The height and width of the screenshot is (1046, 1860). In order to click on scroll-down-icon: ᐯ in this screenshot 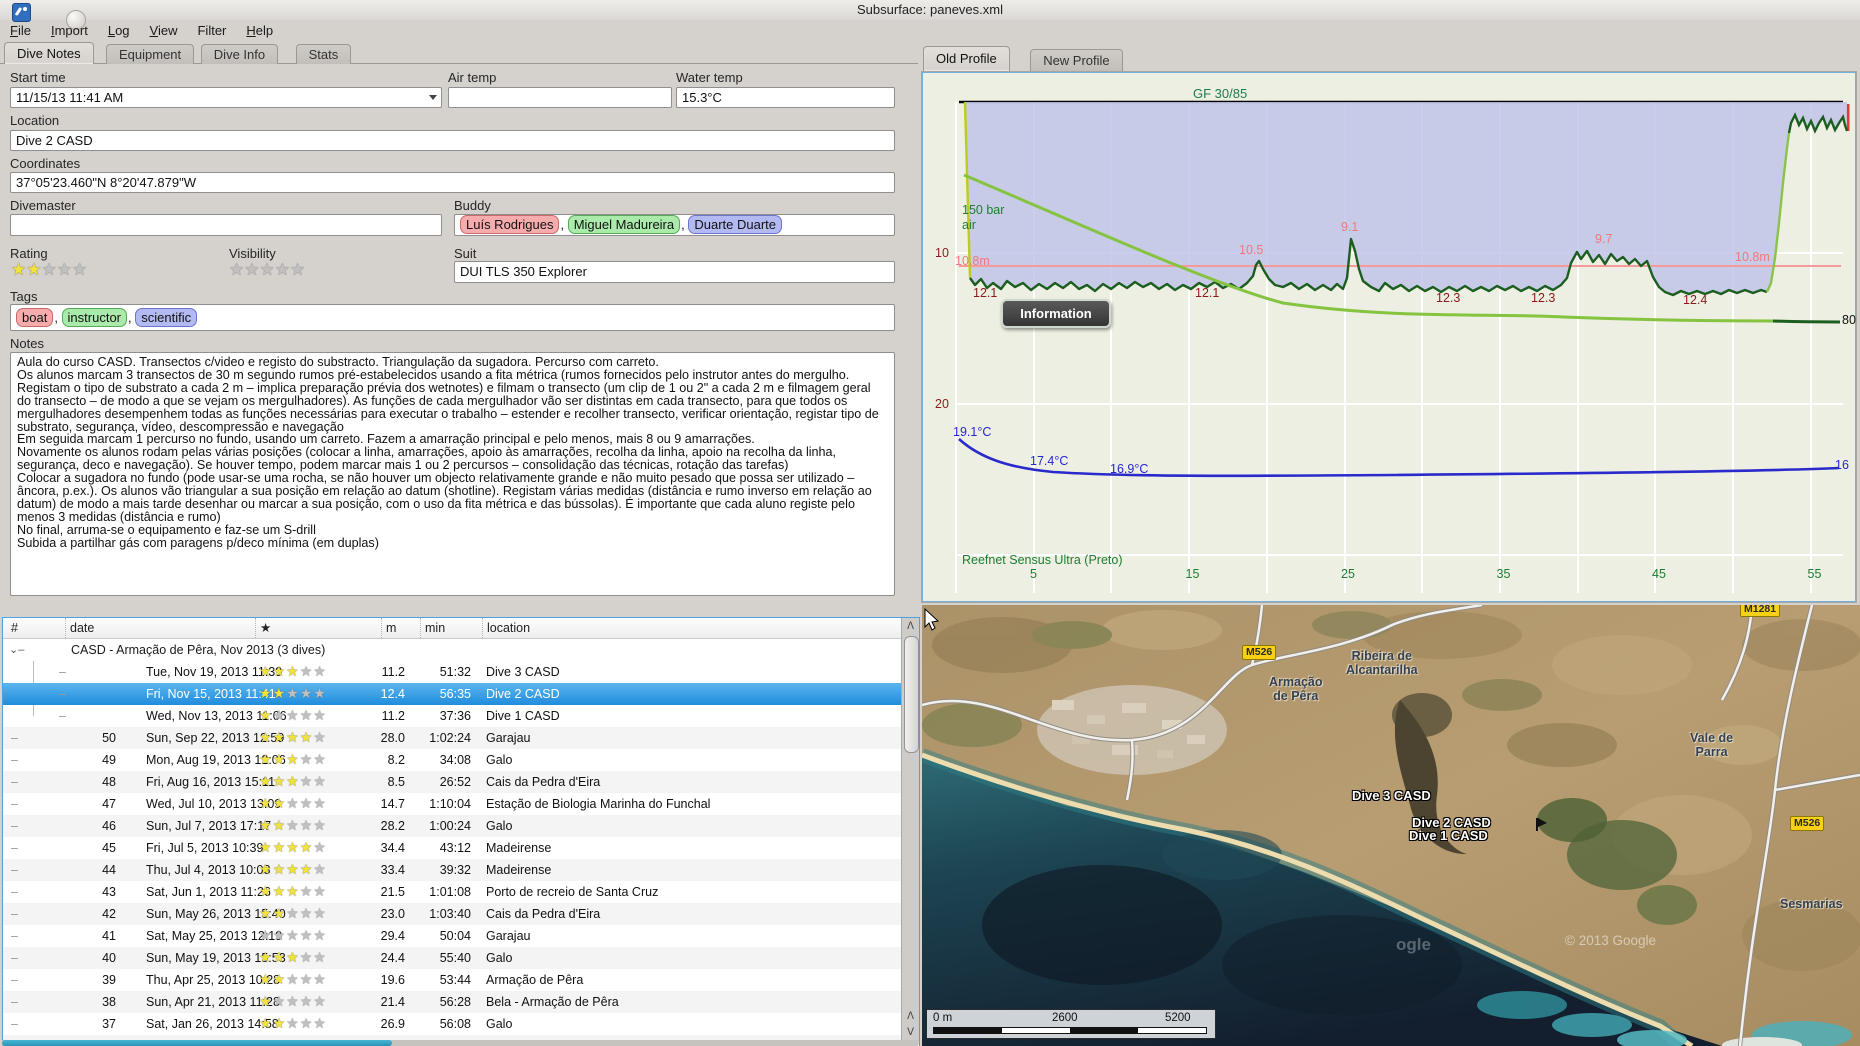, I will do `click(910, 1032)`.